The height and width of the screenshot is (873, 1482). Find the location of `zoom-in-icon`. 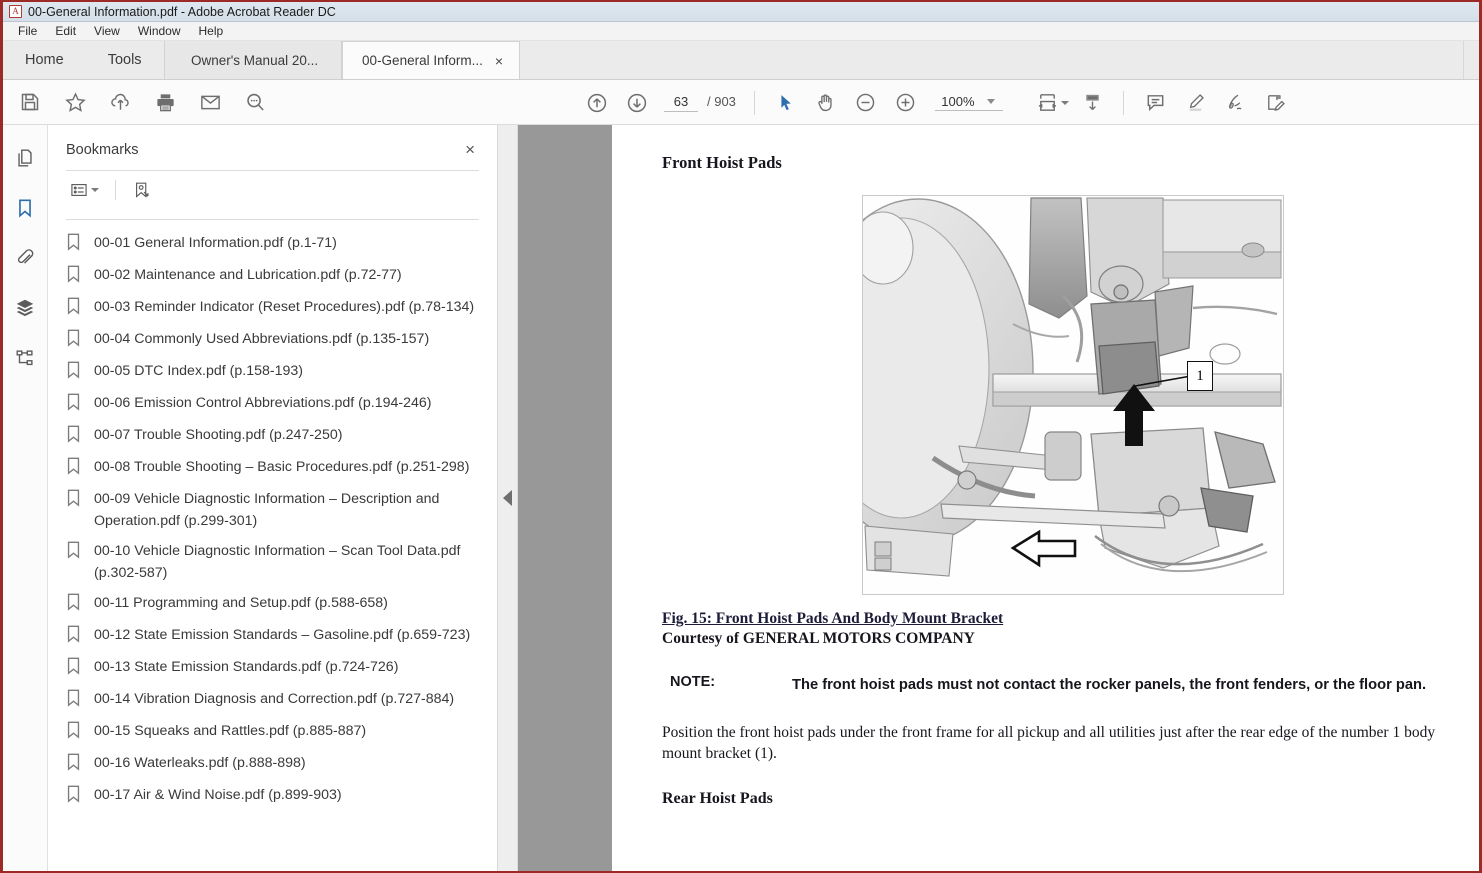

zoom-in-icon is located at coordinates (906, 103).